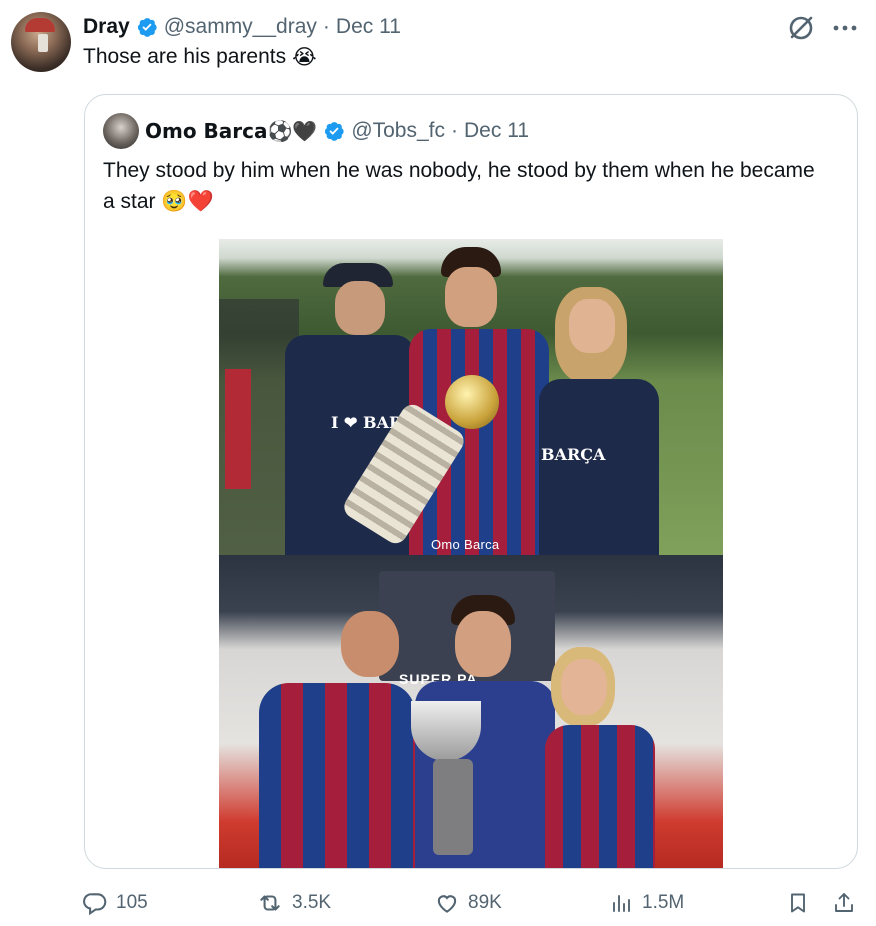 This screenshot has width=876, height=926. I want to click on share-icon, so click(844, 902).